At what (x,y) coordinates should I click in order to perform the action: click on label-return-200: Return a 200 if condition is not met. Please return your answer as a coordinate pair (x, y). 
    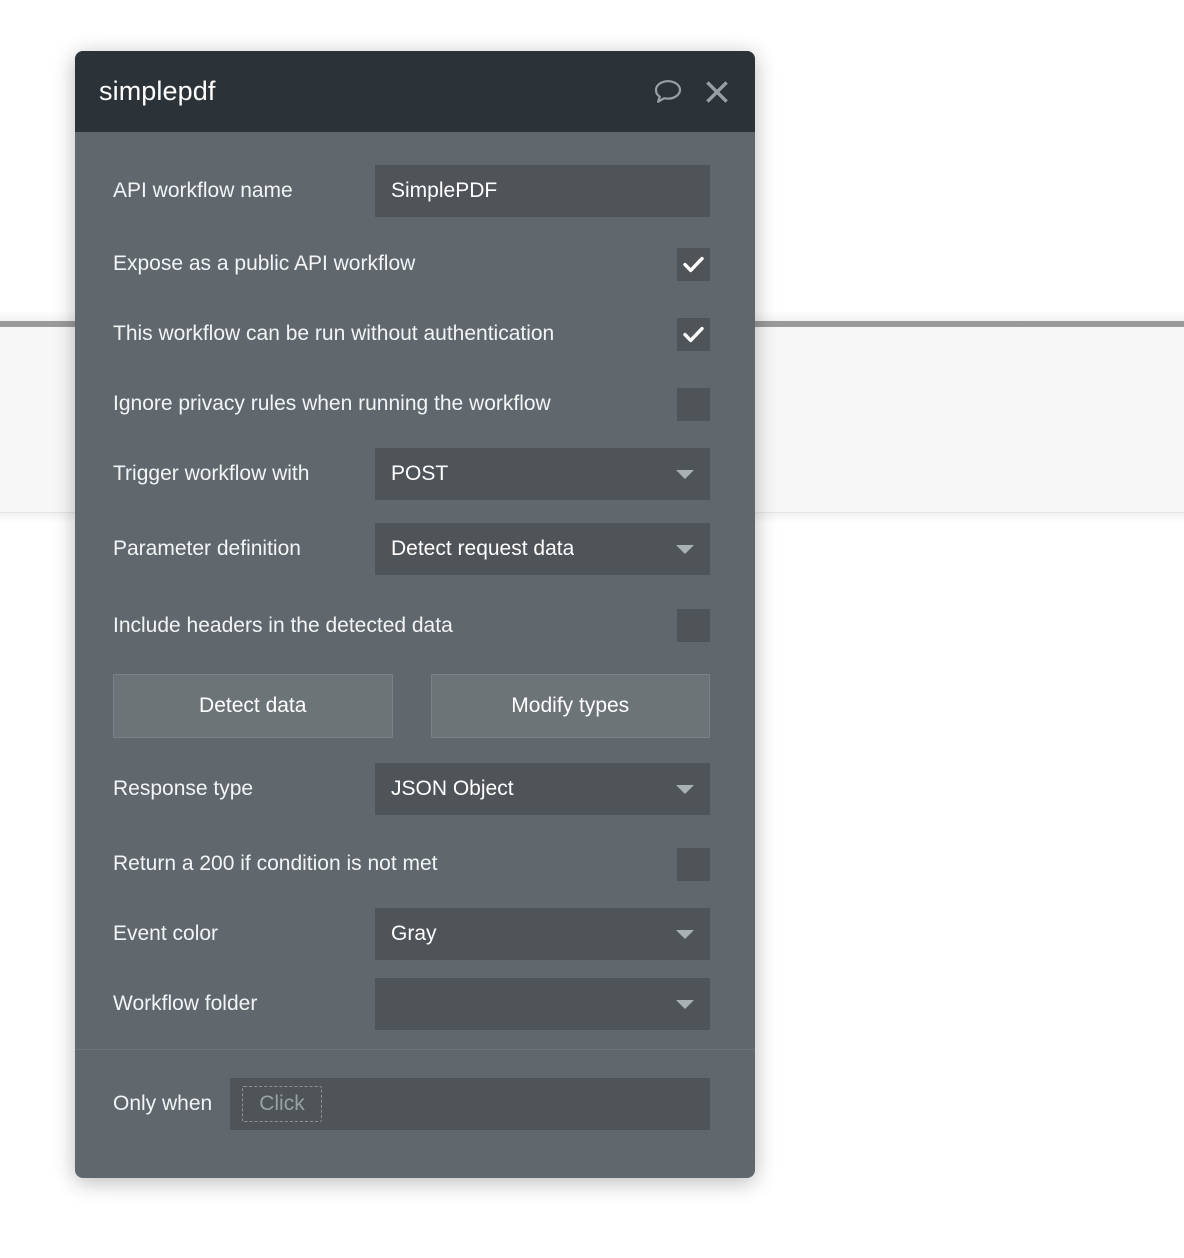
    Looking at the image, I should click on (275, 863).